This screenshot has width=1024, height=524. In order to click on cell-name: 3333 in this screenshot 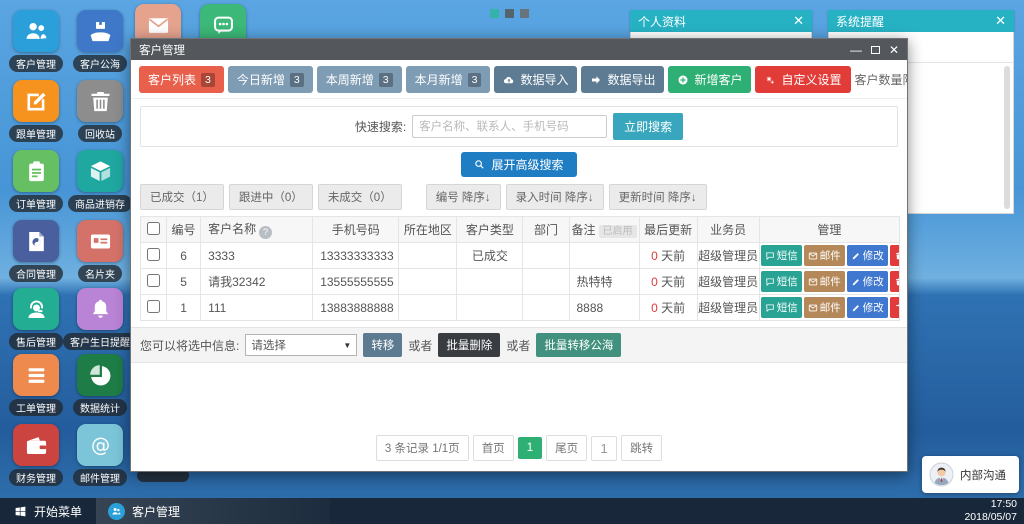, I will do `click(257, 255)`.